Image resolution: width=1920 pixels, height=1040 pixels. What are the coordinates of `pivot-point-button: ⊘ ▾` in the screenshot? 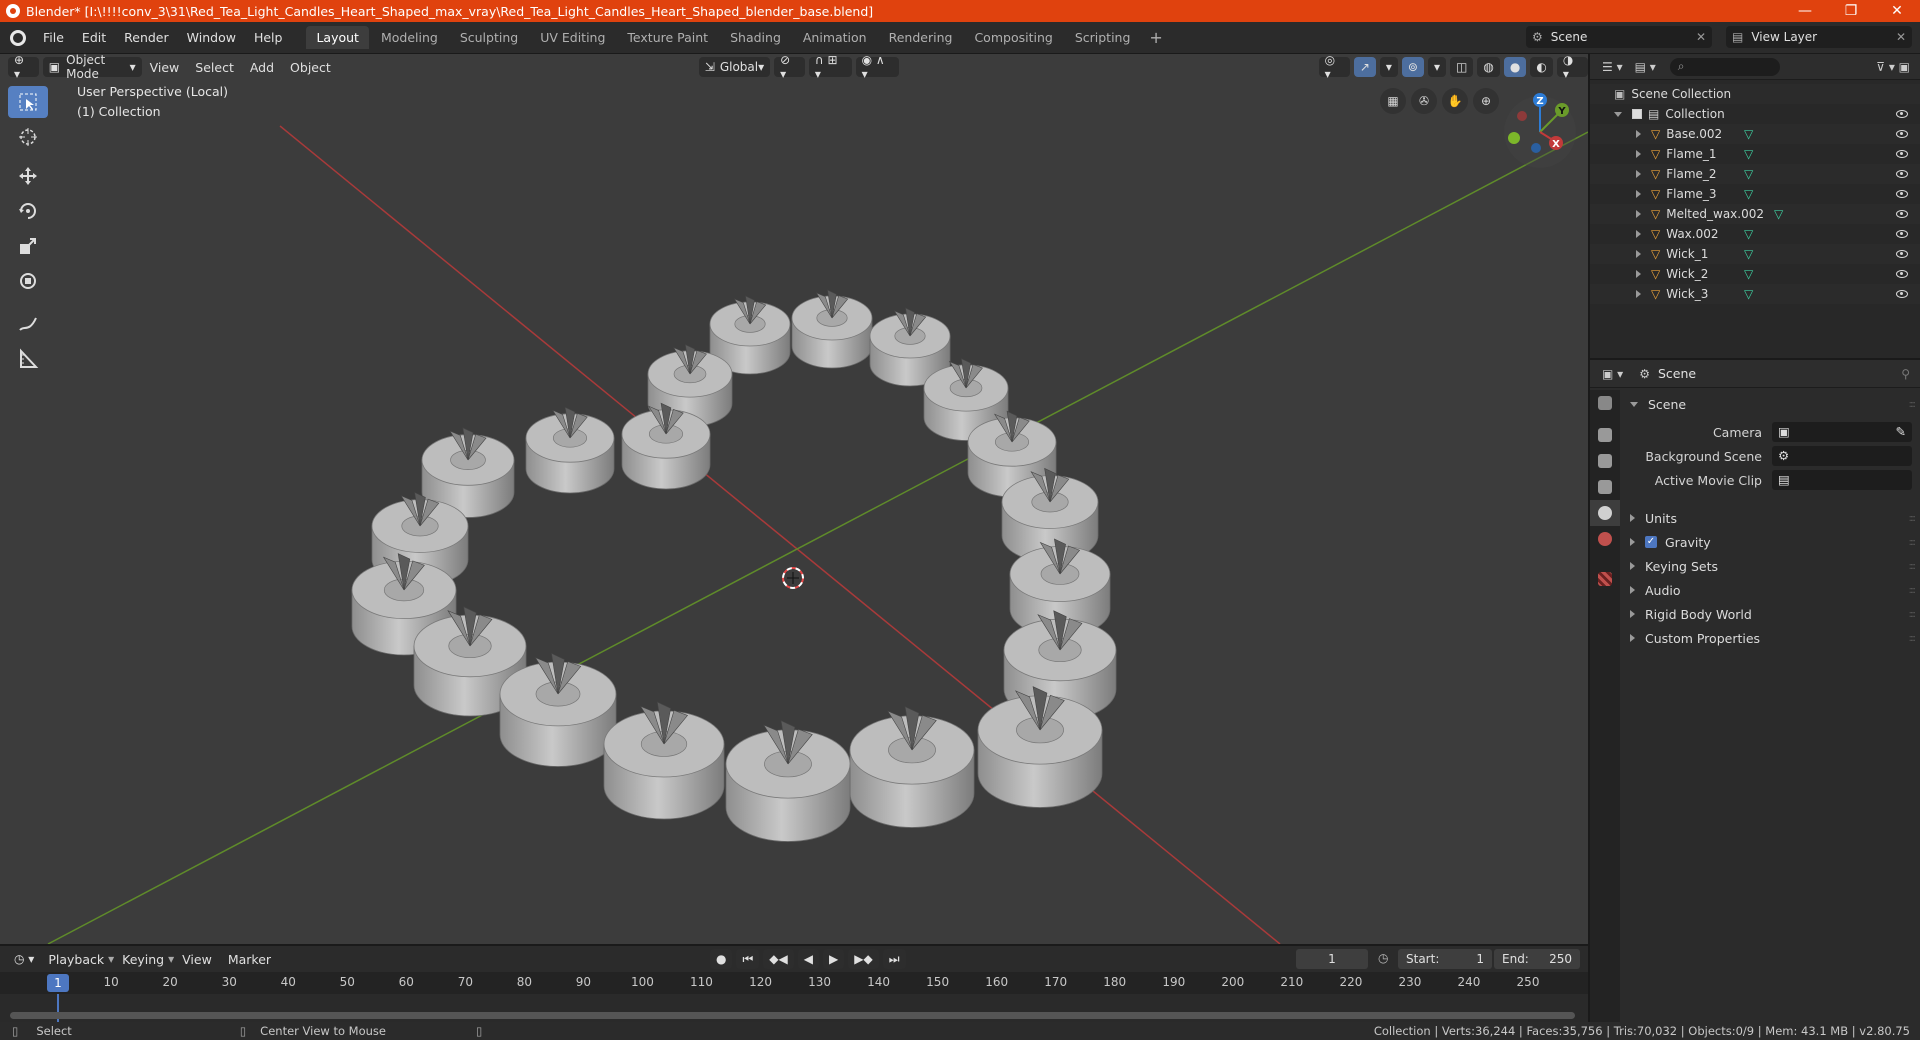 It's located at (789, 67).